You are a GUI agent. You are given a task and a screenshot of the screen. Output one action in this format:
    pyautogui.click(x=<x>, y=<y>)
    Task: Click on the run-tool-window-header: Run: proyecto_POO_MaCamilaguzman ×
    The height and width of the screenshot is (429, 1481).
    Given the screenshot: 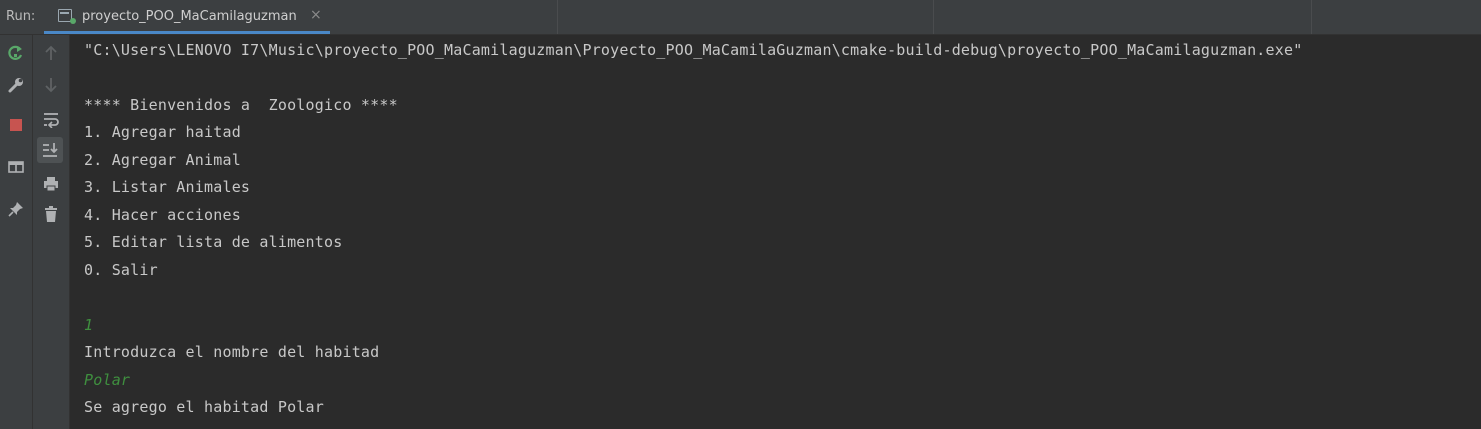 What is the action you would take?
    pyautogui.click(x=740, y=17)
    